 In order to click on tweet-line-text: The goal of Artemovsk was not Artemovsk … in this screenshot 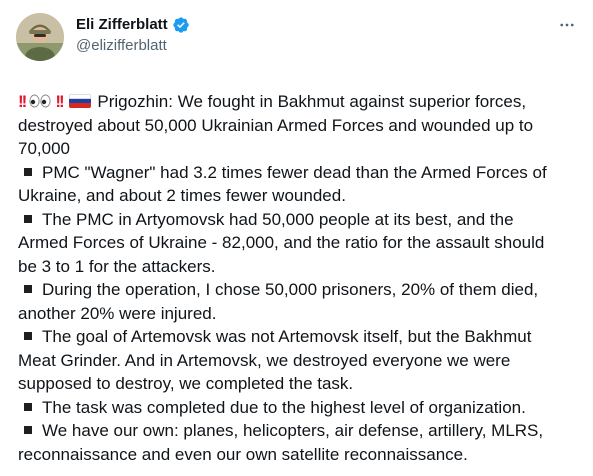, I will do `click(287, 336)`.